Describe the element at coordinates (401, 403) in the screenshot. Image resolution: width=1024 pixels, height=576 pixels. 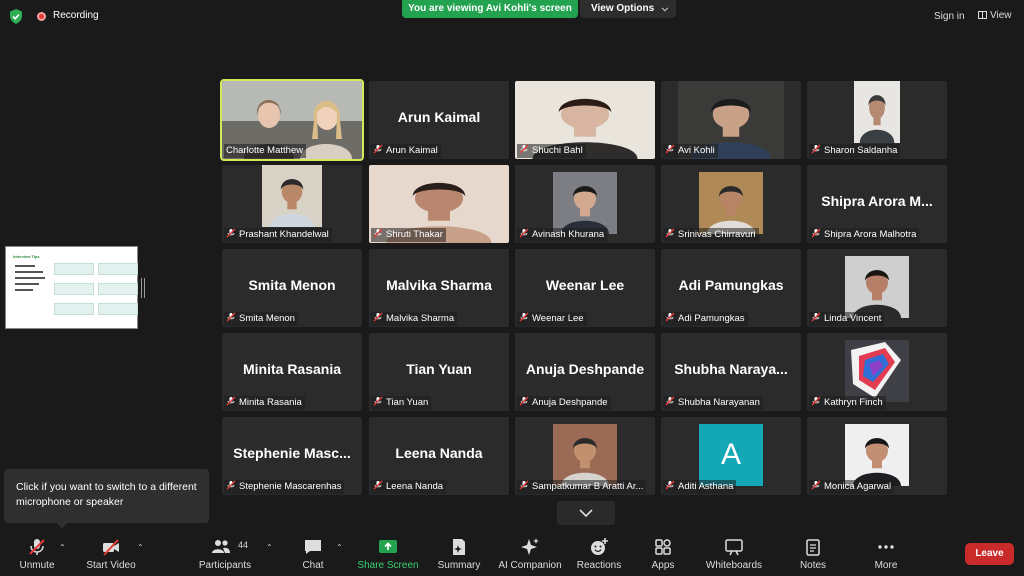
I see `participant-name-label: Tian Yuan` at that location.